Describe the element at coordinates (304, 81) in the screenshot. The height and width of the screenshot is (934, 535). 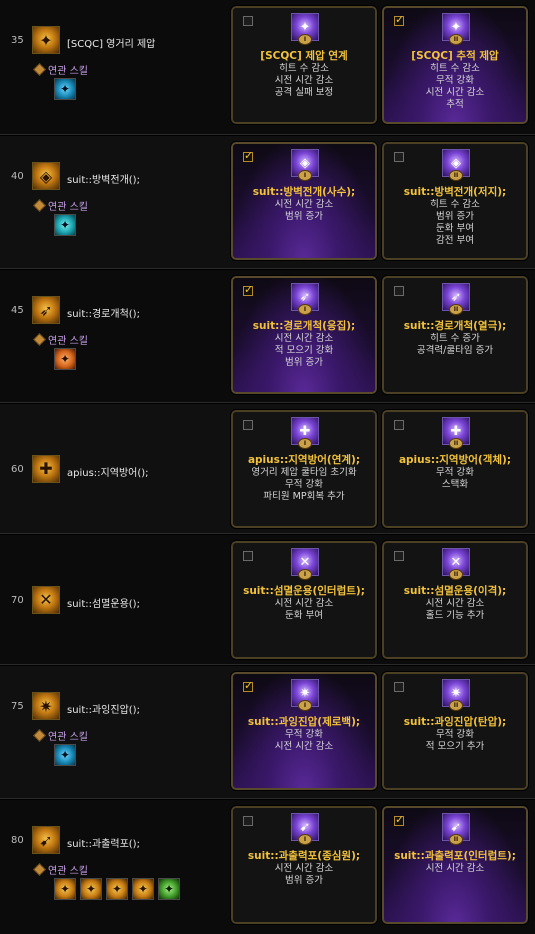
I see `option-description: 히트 수 감소 시전 시간 감소 공격 실패 보정` at that location.